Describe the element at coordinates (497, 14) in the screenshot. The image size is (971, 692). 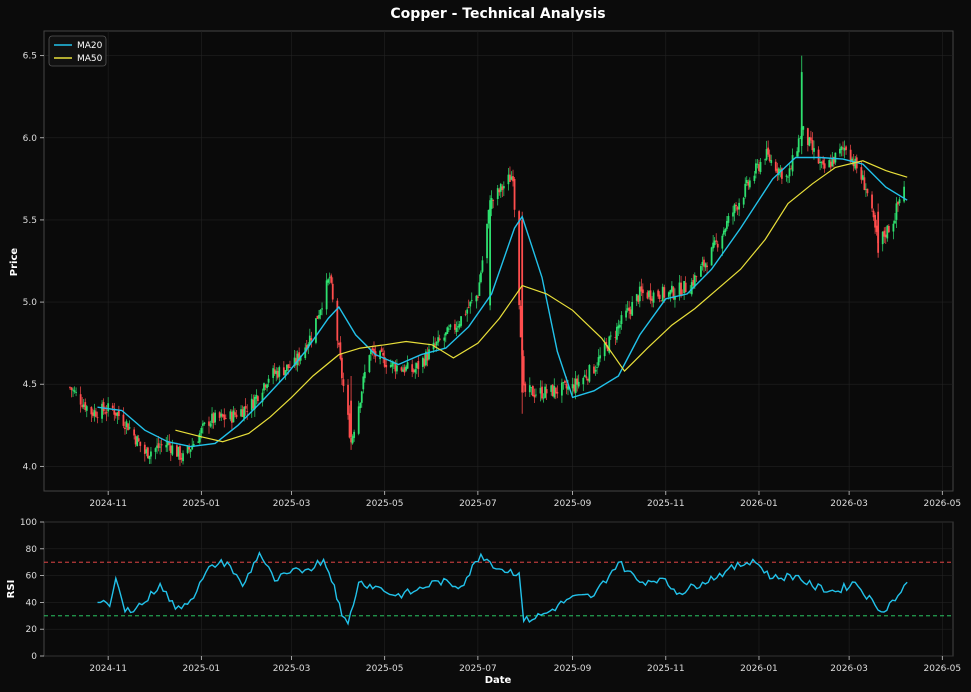
I see `chart-title: Copper - Technical Analysis` at that location.